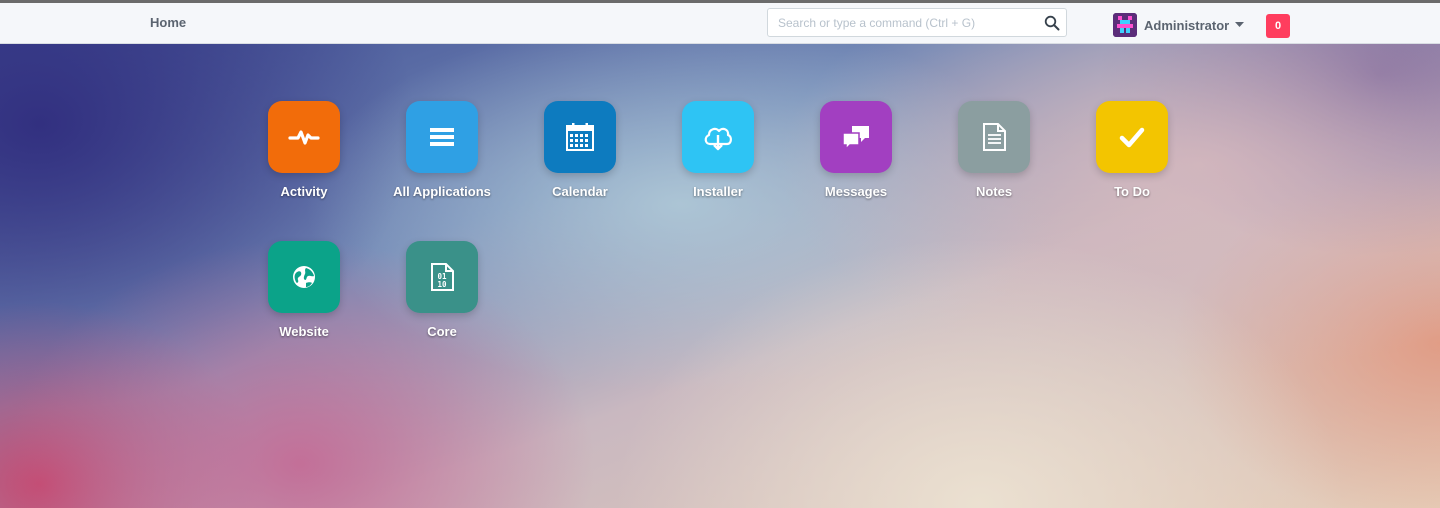 Image resolution: width=1440 pixels, height=508 pixels. Describe the element at coordinates (1240, 24) in the screenshot. I see `chevron-down-icon` at that location.